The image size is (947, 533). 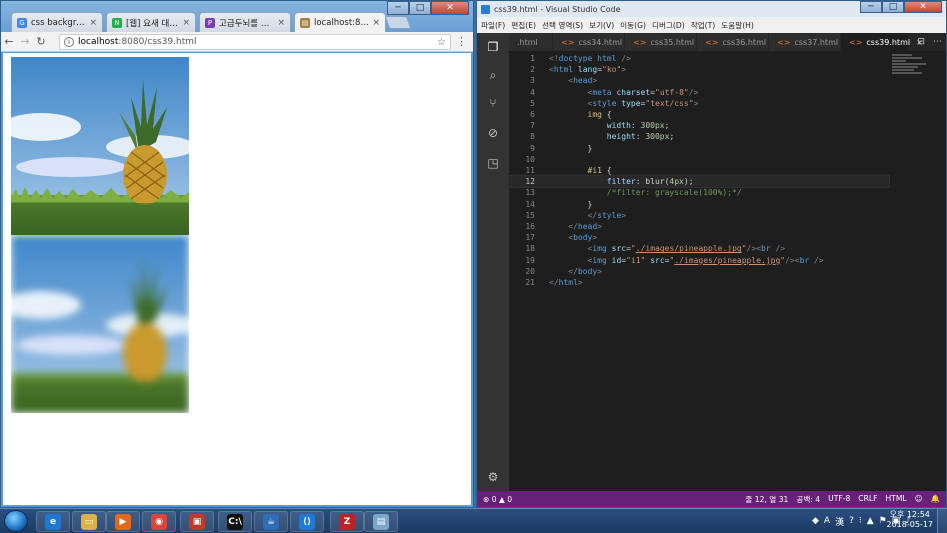 I want to click on tray-icon: ▲, so click(x=870, y=521).